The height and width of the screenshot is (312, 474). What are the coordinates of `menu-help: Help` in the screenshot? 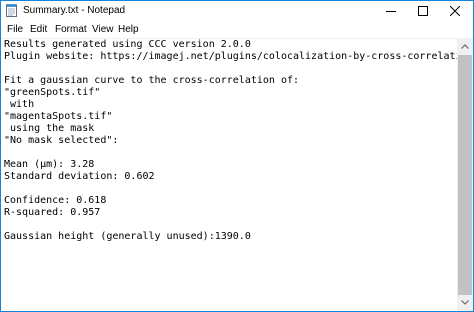 It's located at (128, 29).